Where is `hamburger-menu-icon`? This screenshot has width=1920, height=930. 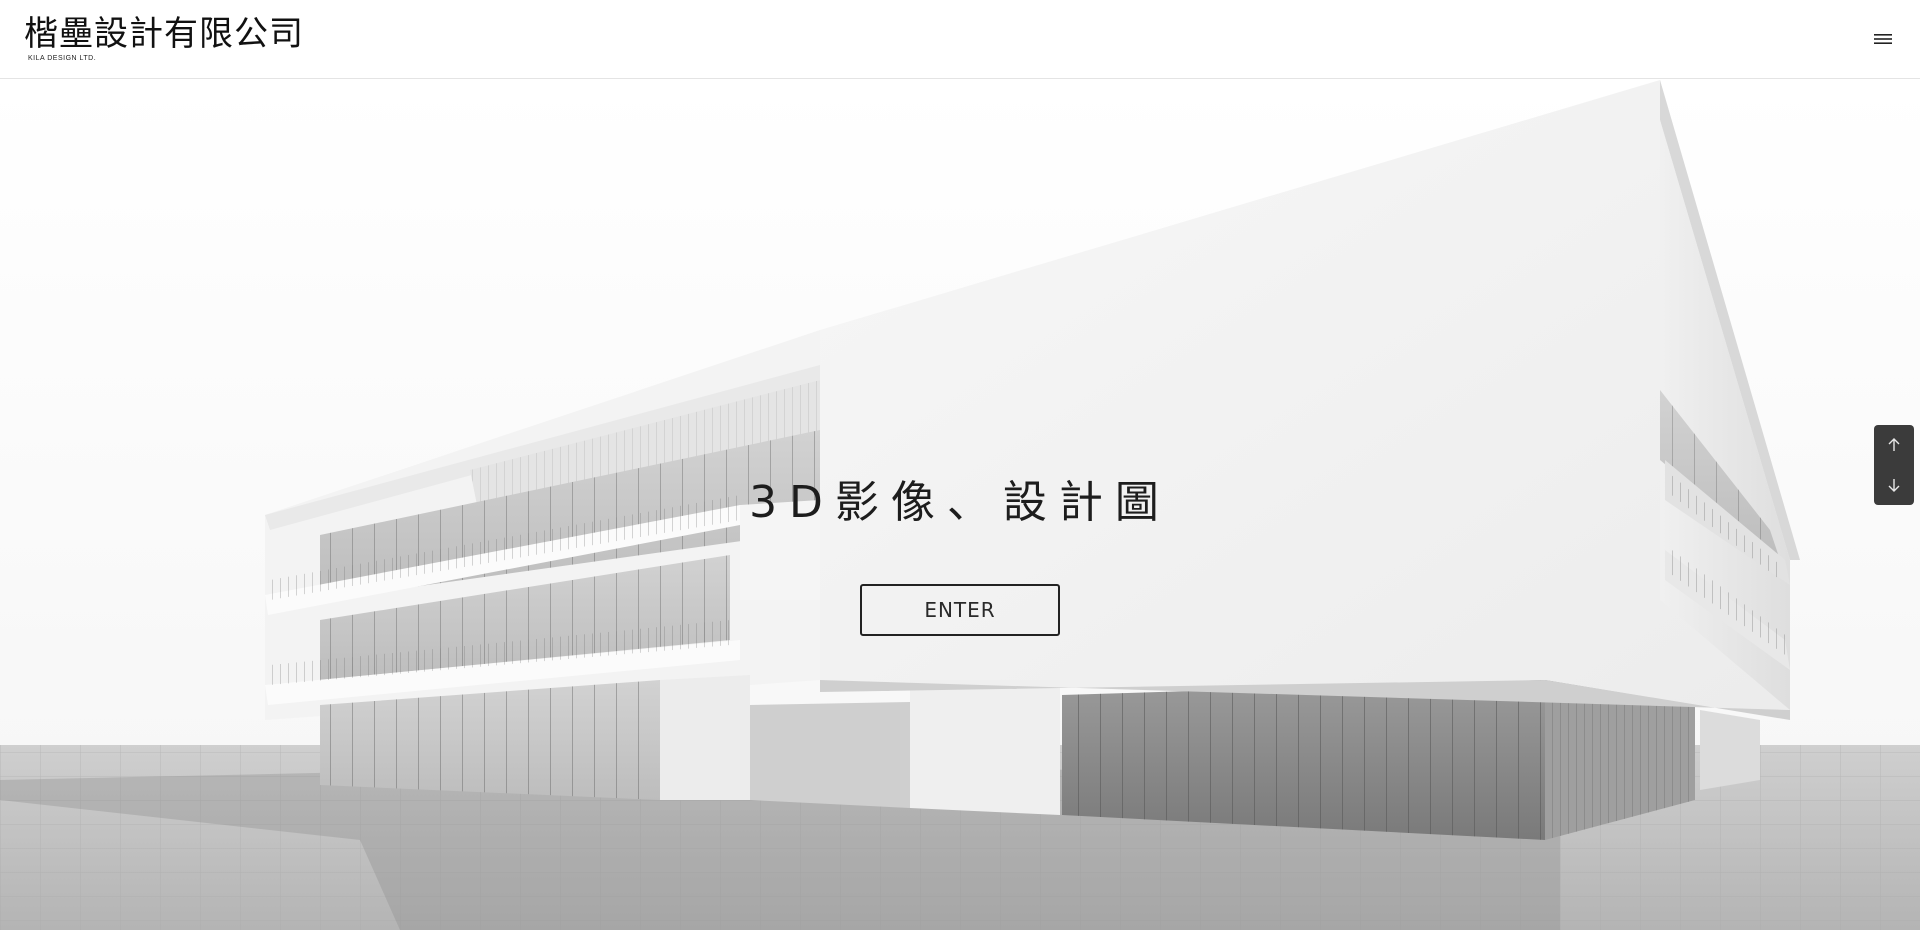
hamburger-menu-icon is located at coordinates (1883, 39).